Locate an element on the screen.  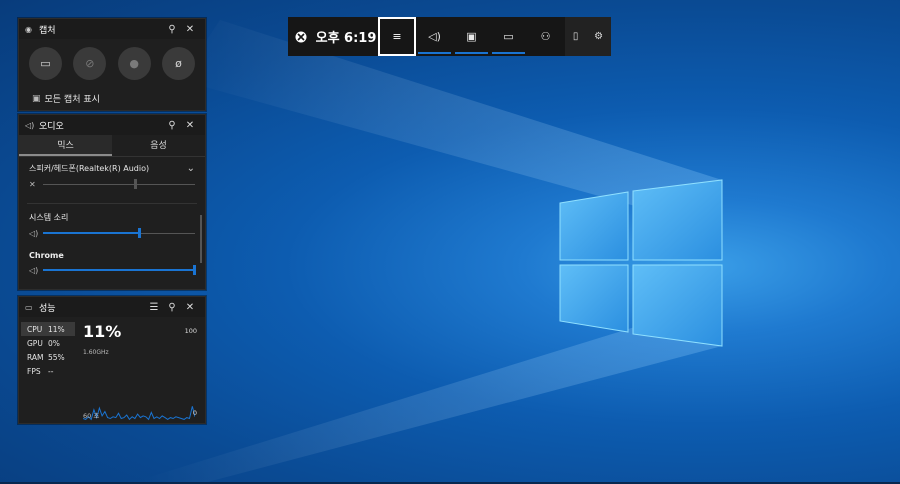
stat-value: -- is located at coordinates (51, 371).